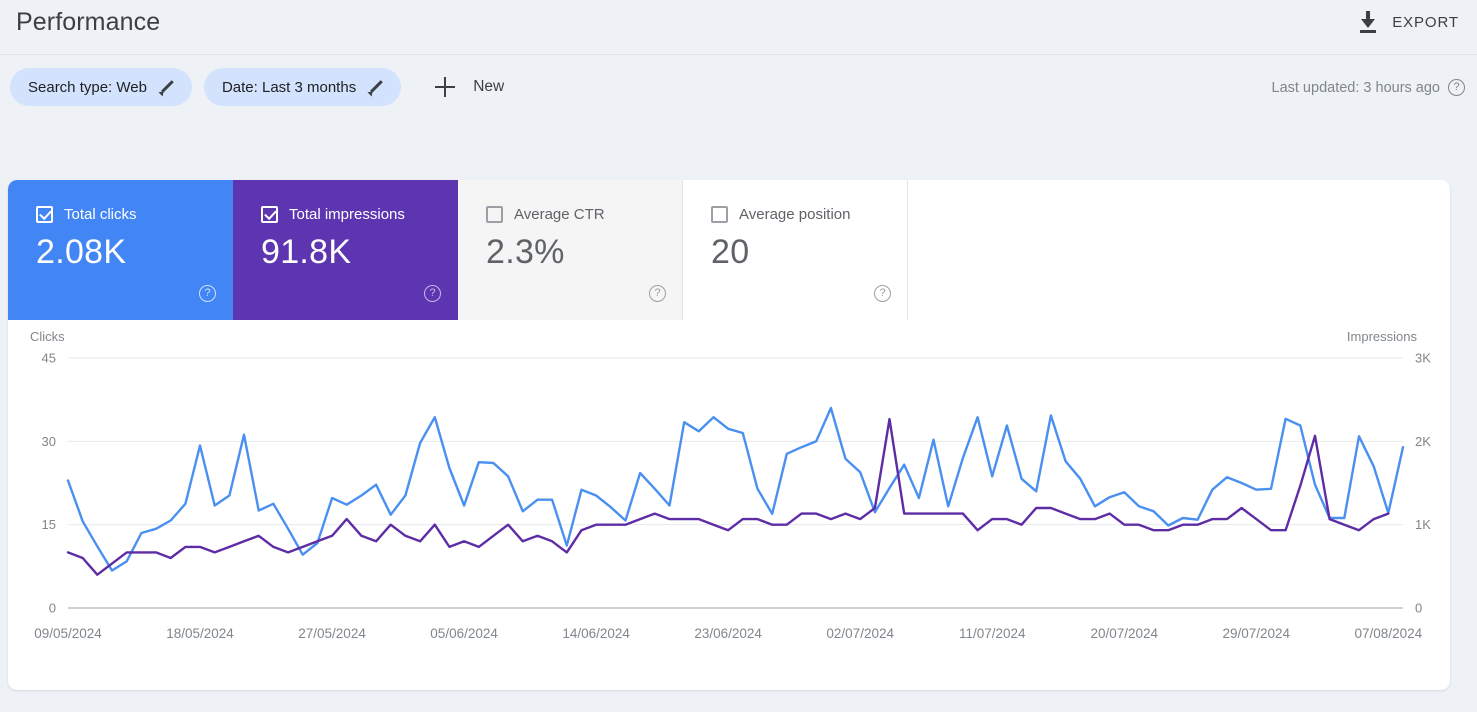 Image resolution: width=1477 pixels, height=712 pixels. What do you see at coordinates (525, 252) in the screenshot?
I see `metric-value-average-ctr: 2.3%` at bounding box center [525, 252].